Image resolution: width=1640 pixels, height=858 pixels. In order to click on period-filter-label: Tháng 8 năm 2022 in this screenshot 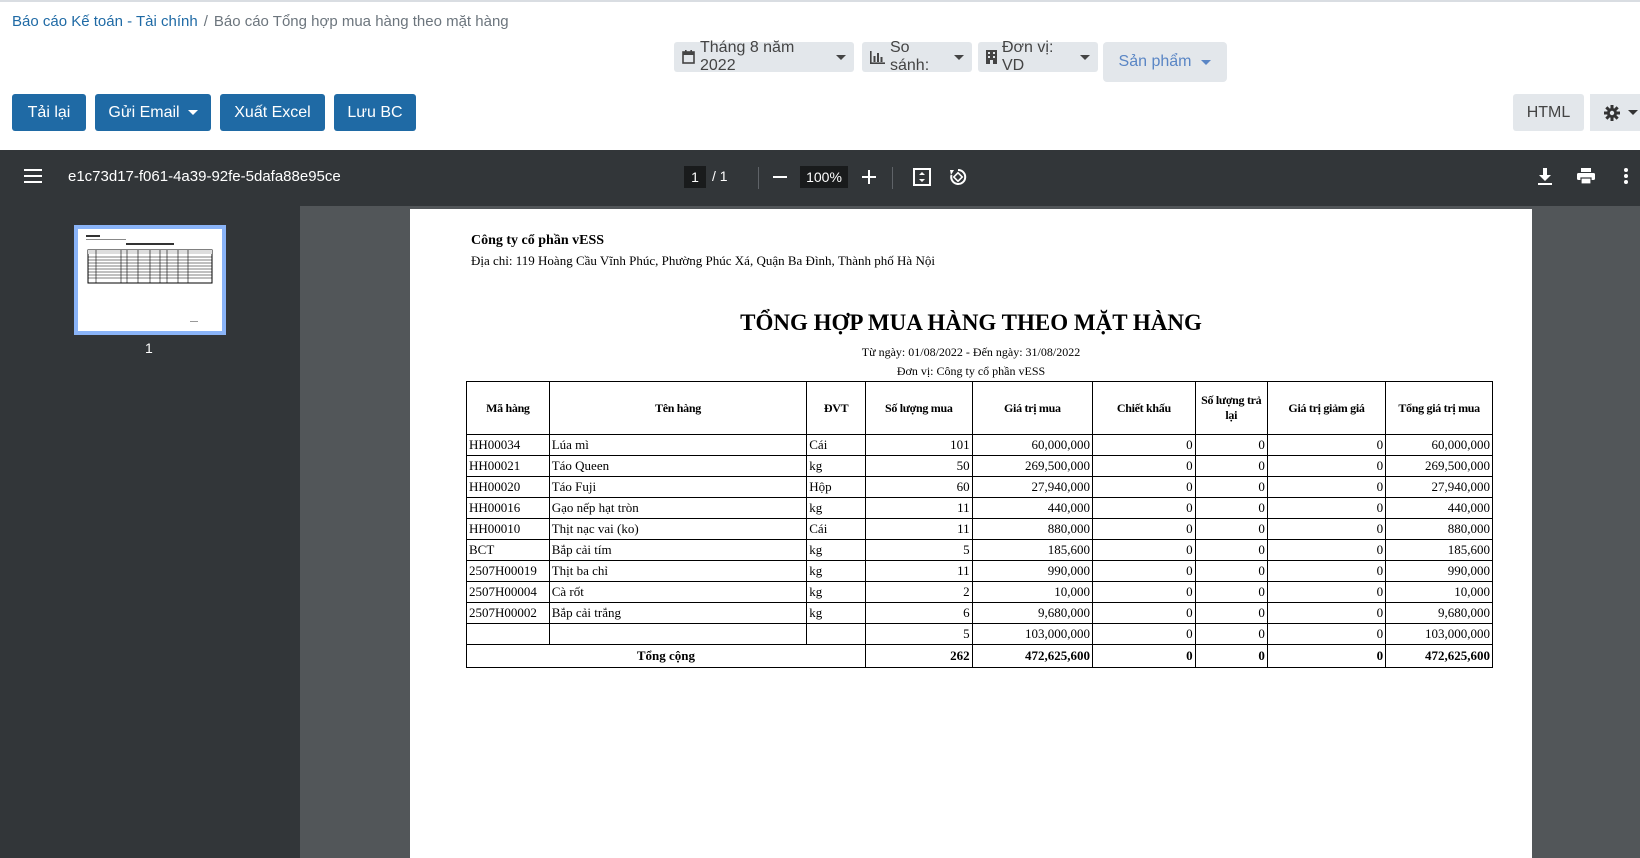, I will do `click(747, 56)`.